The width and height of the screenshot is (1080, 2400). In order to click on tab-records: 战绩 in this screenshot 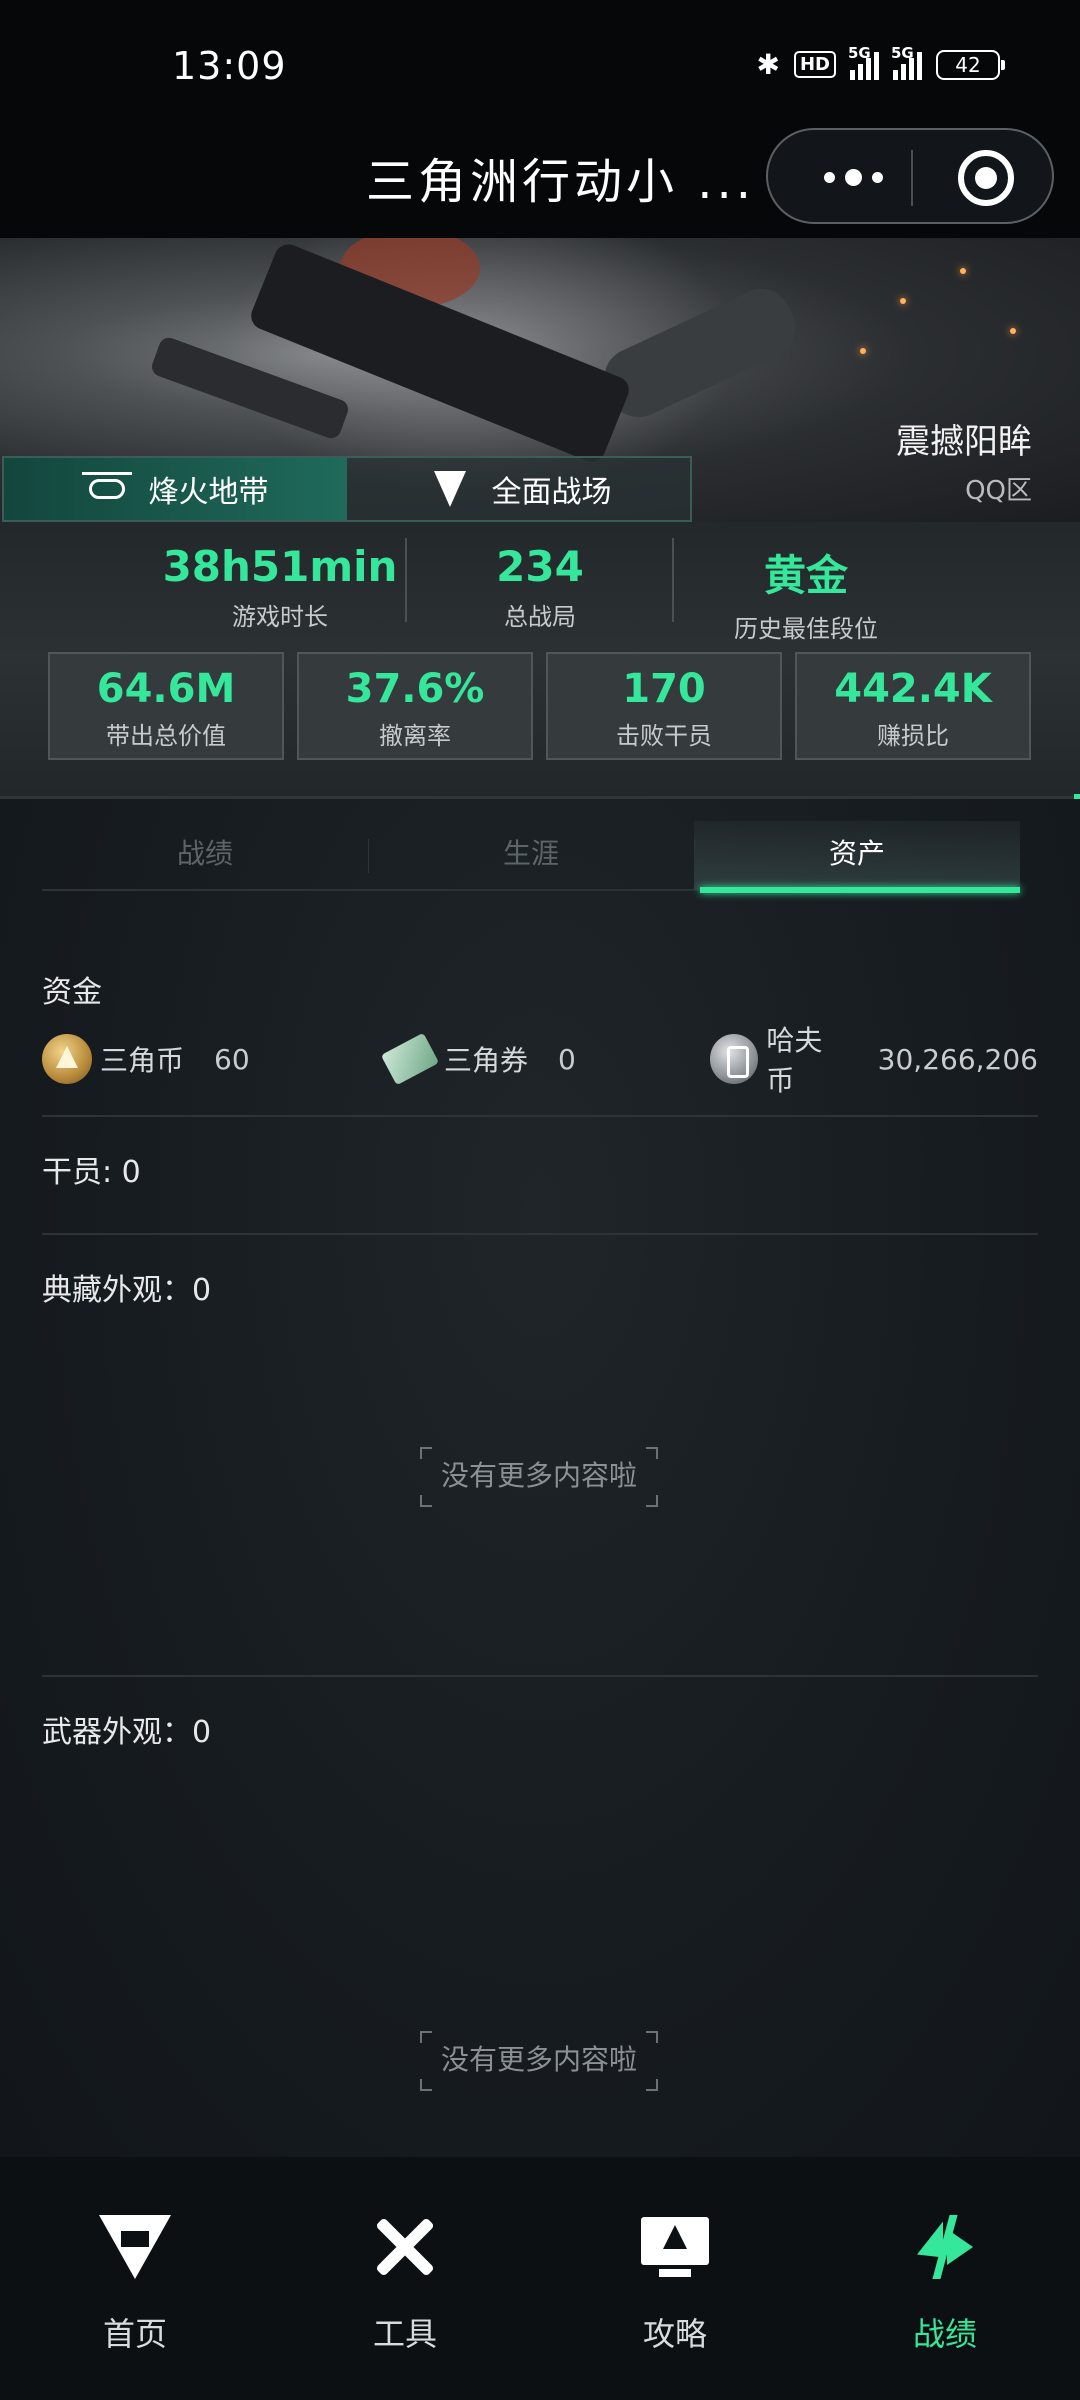, I will do `click(205, 855)`.